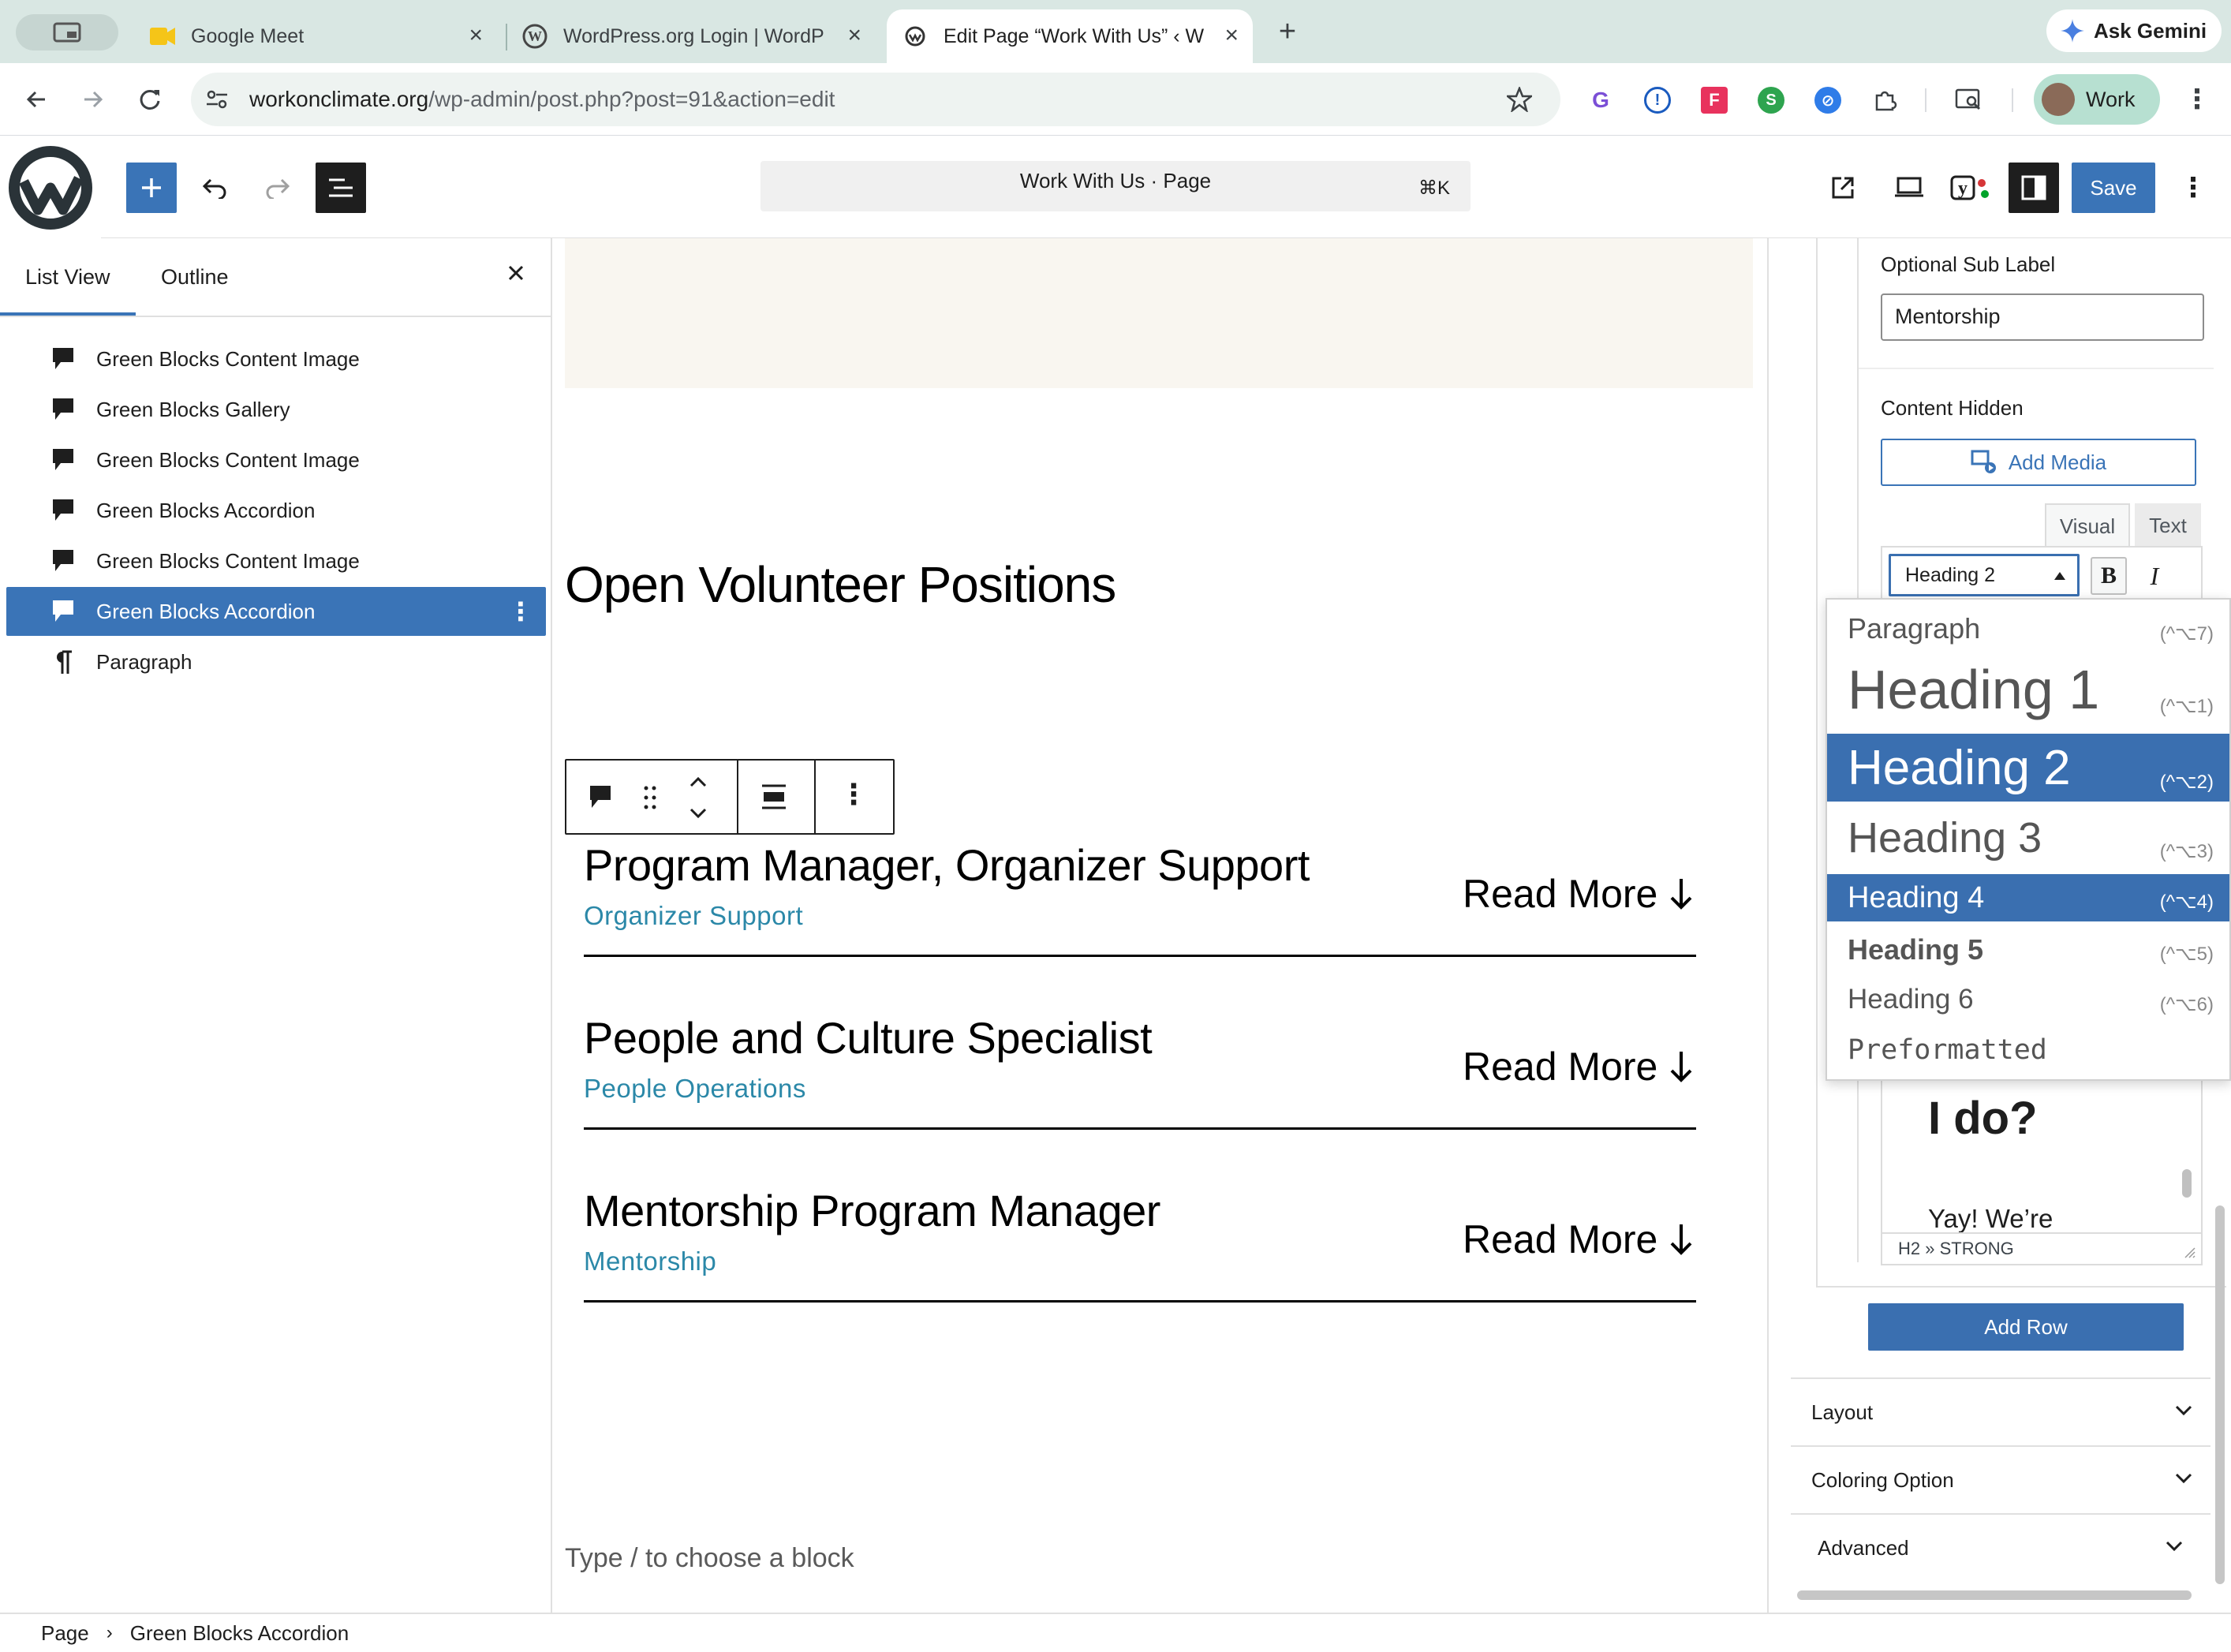 The width and height of the screenshot is (2231, 1652). What do you see at coordinates (815, 797) in the screenshot?
I see `toolbar-separator` at bounding box center [815, 797].